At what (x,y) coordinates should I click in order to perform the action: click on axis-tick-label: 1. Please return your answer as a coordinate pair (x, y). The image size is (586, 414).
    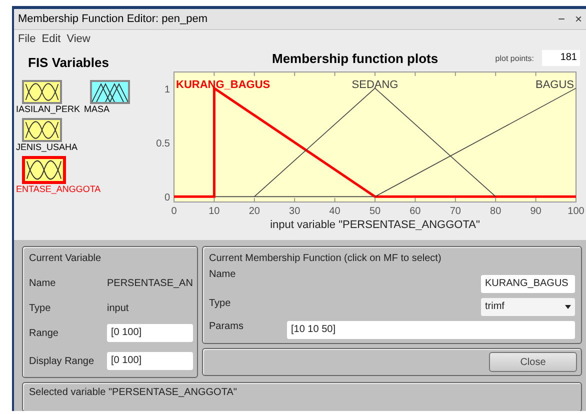
    Looking at the image, I should click on (167, 90).